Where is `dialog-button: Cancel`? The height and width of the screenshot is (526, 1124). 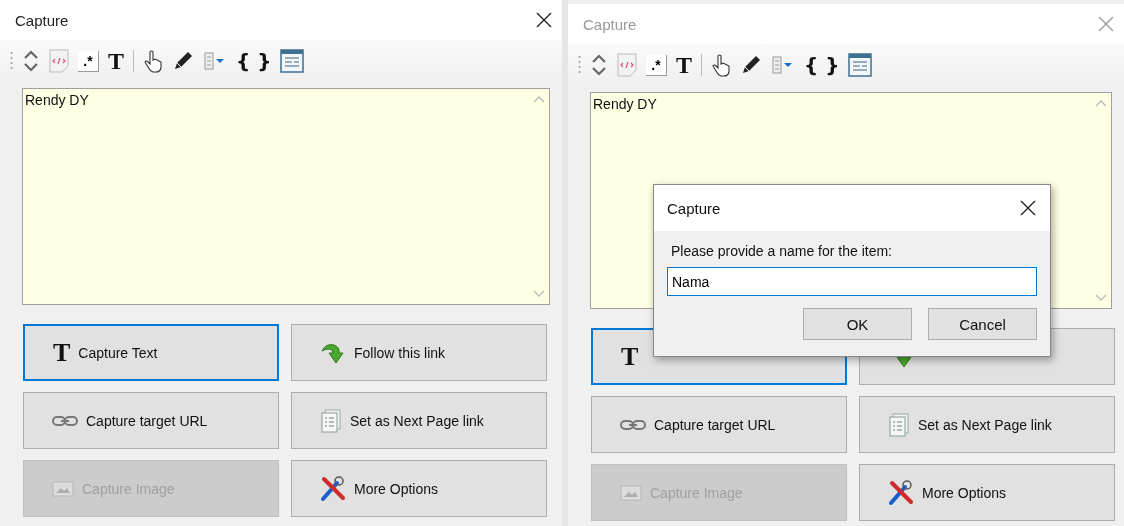
dialog-button: Cancel is located at coordinates (982, 324).